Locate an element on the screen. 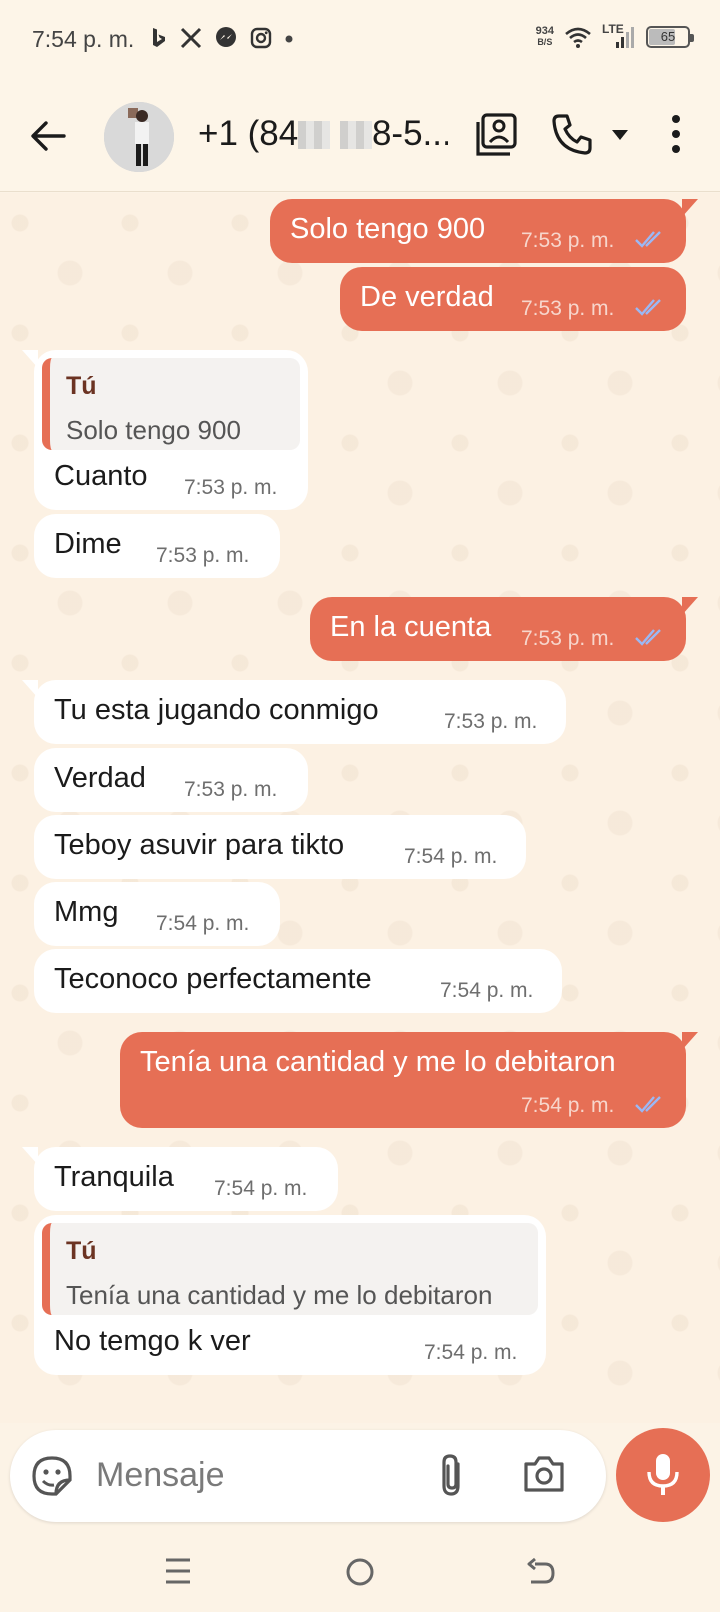  call-options-dropdown-icon is located at coordinates (620, 135).